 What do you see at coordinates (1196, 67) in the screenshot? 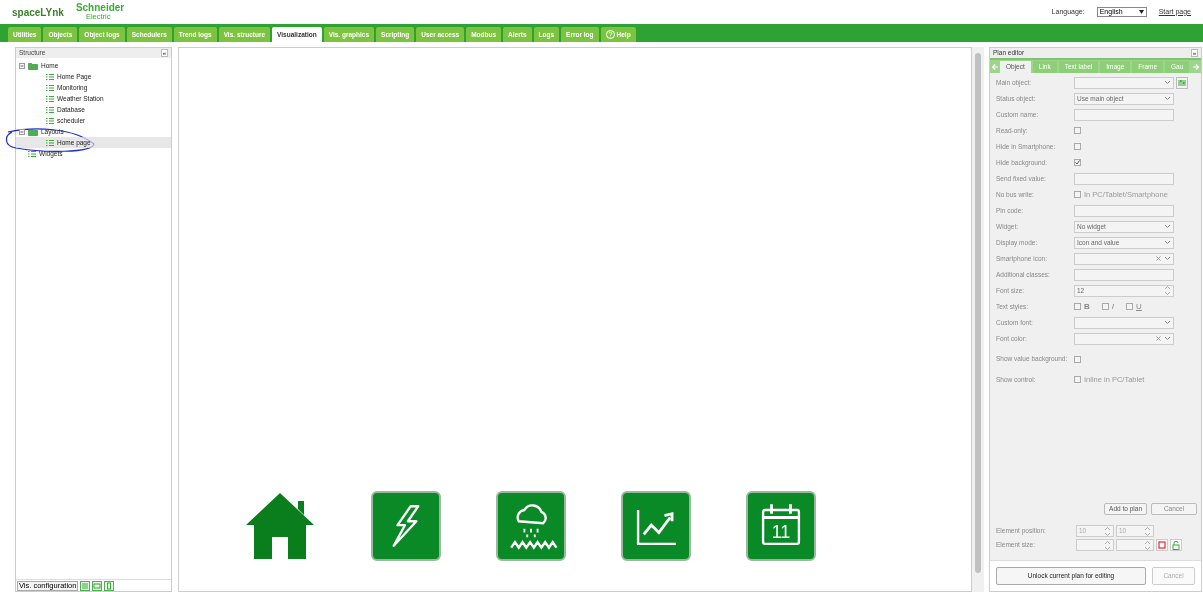
I see `scroll-right-icon` at bounding box center [1196, 67].